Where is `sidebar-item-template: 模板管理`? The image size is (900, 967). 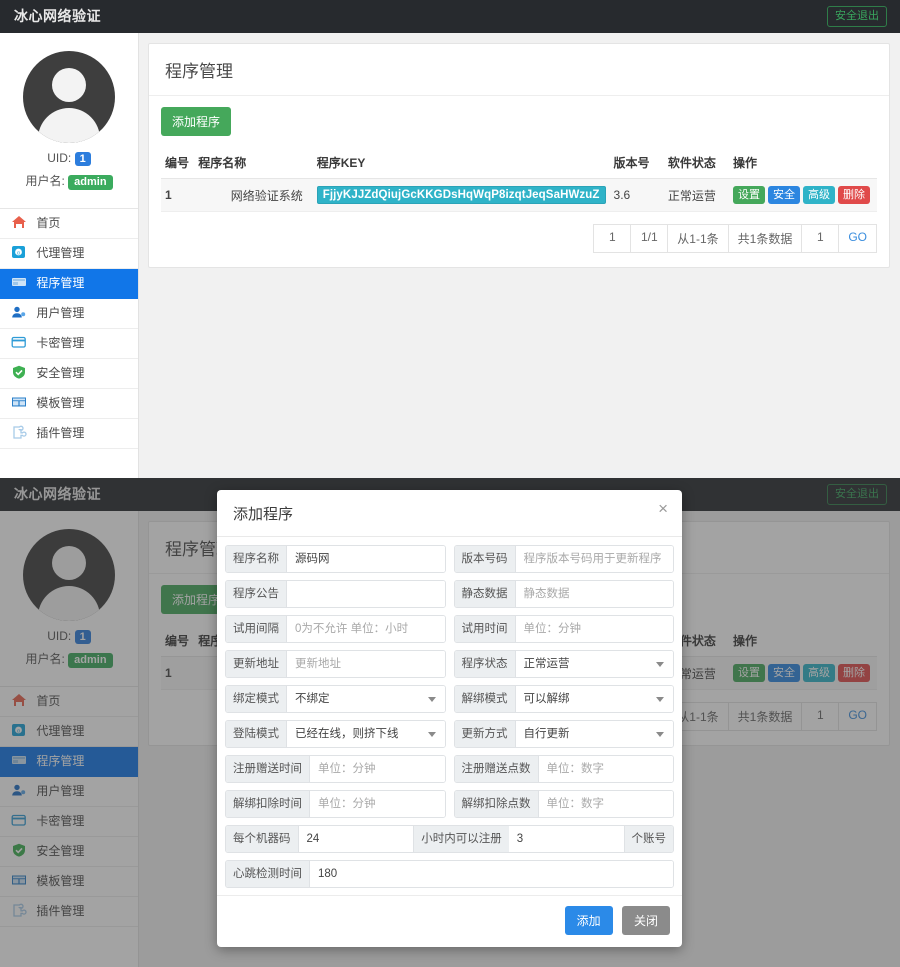
sidebar-item-template: 模板管理 is located at coordinates (69, 404).